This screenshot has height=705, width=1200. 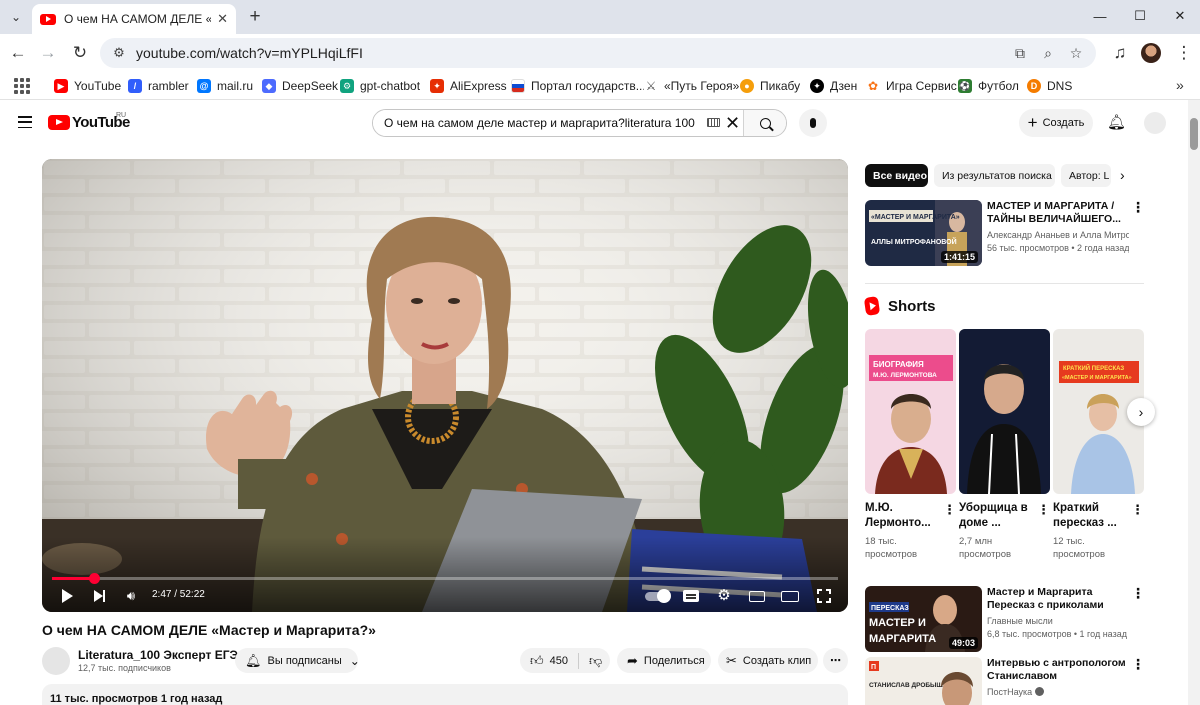 What do you see at coordinates (1122, 175) in the screenshot?
I see `chips-next-icon: ›` at bounding box center [1122, 175].